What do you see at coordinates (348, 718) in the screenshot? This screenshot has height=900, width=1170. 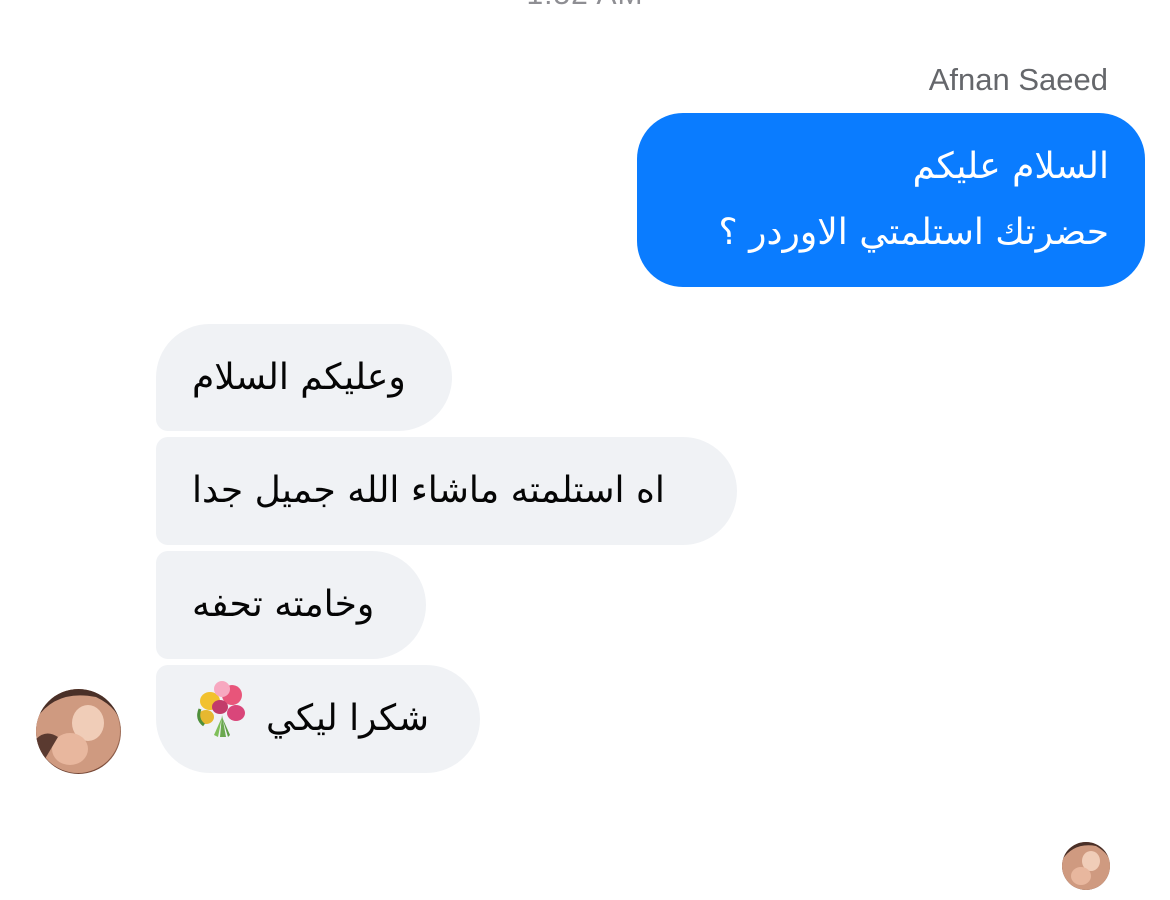 I see `incoming-message-text: شكرا ليكي` at bounding box center [348, 718].